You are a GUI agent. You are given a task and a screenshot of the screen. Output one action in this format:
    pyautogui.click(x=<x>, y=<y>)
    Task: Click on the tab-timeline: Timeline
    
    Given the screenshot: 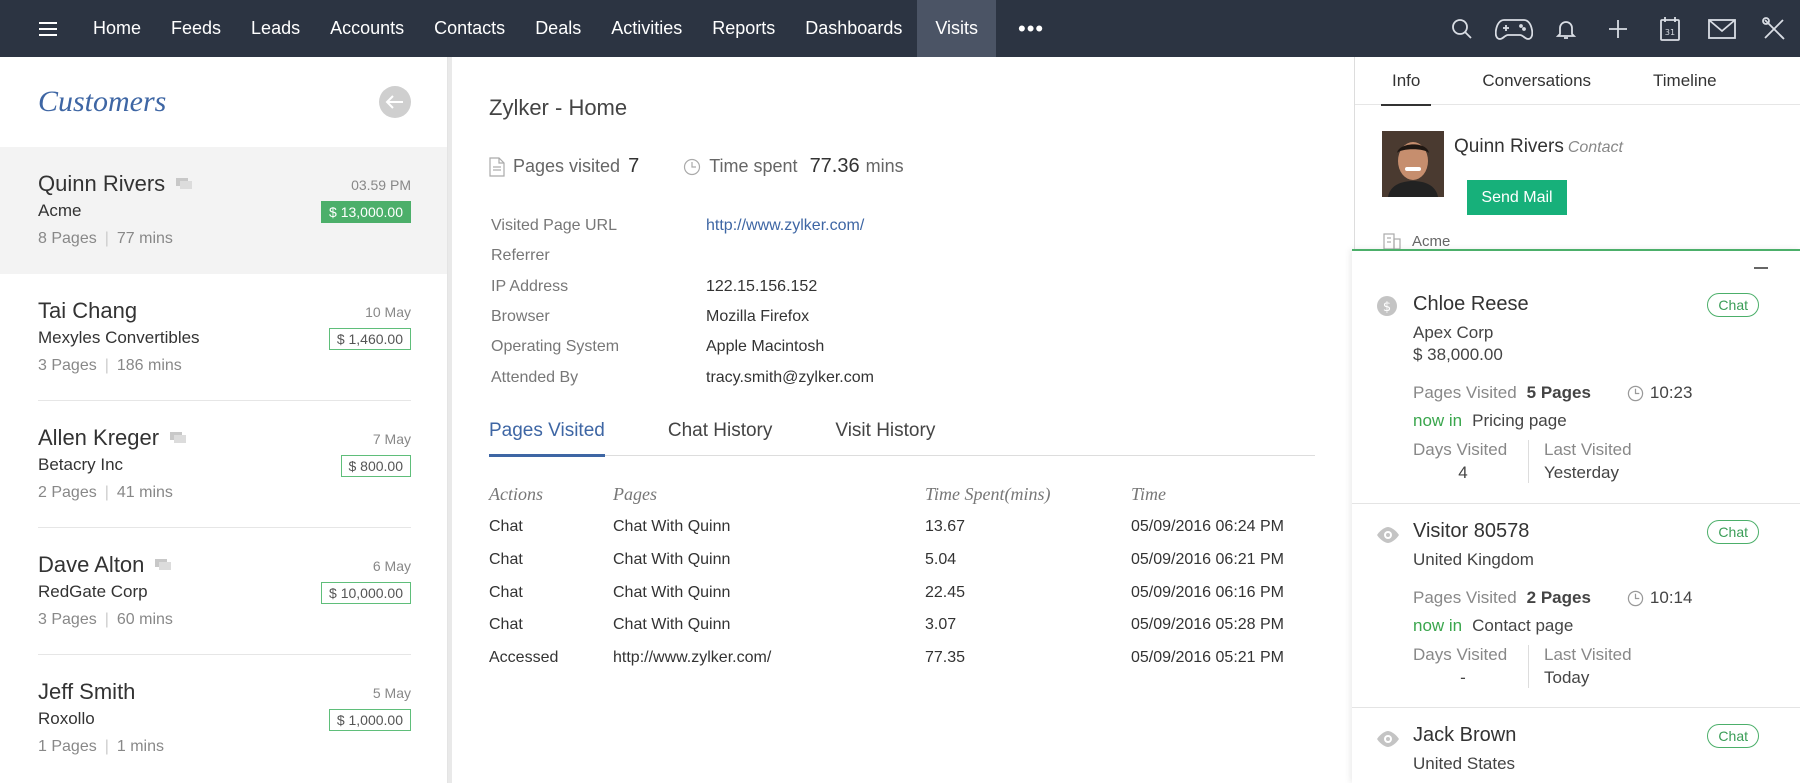 What is the action you would take?
    pyautogui.click(x=1685, y=81)
    